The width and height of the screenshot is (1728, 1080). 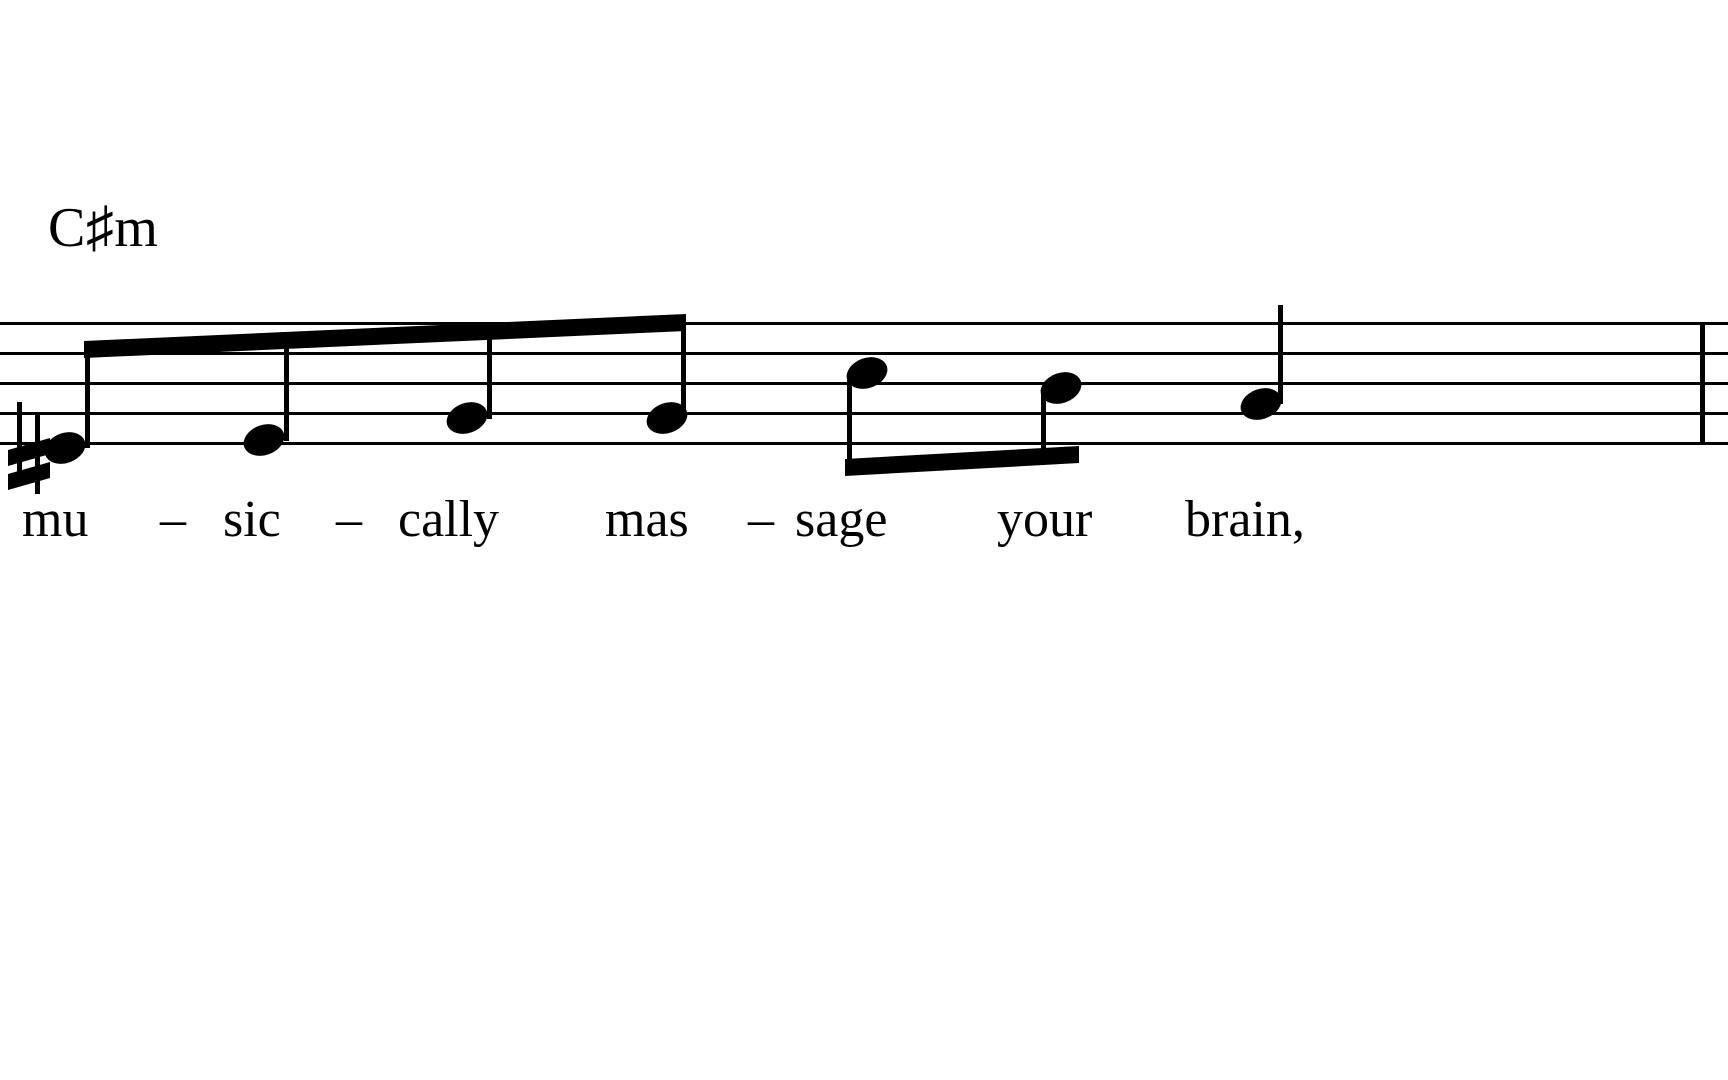 I want to click on lyric-syllable-cally: cally, so click(x=448, y=520).